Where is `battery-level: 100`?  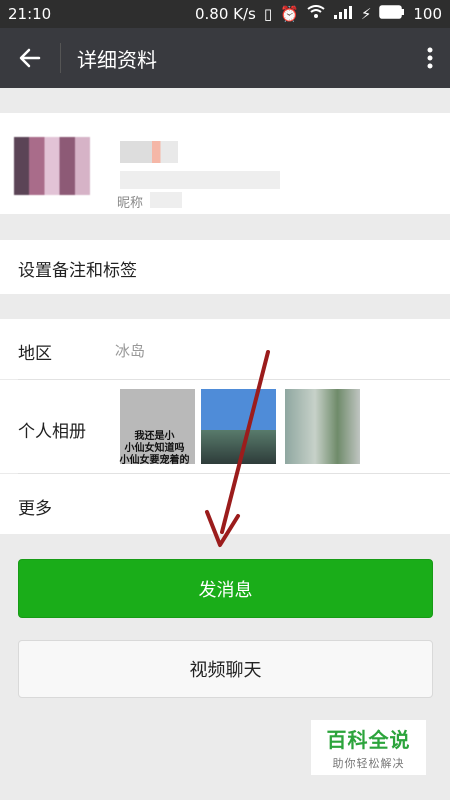 battery-level: 100 is located at coordinates (427, 14).